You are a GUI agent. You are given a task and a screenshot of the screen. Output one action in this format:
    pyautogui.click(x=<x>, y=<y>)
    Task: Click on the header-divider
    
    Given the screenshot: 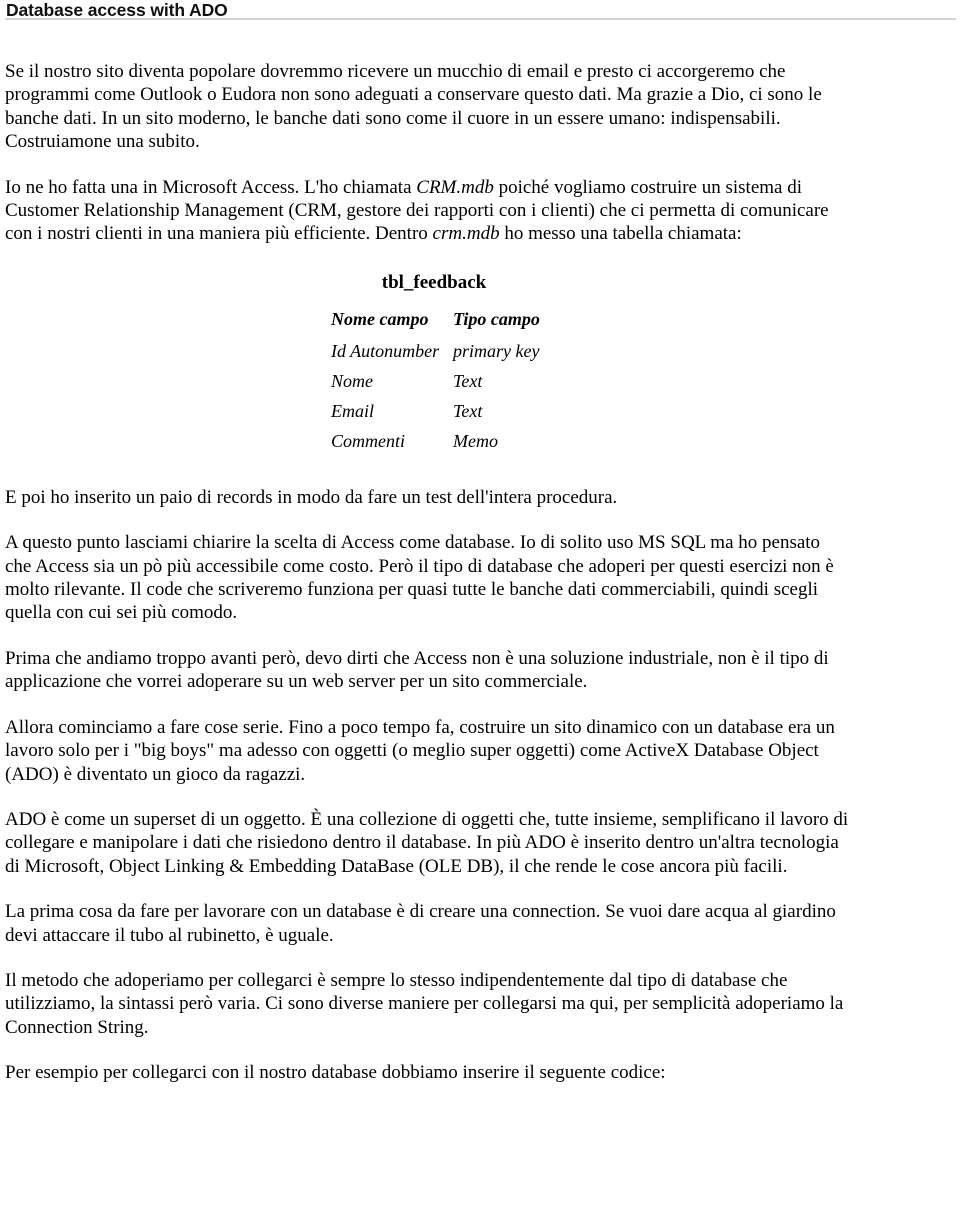 What is the action you would take?
    pyautogui.click(x=480, y=19)
    